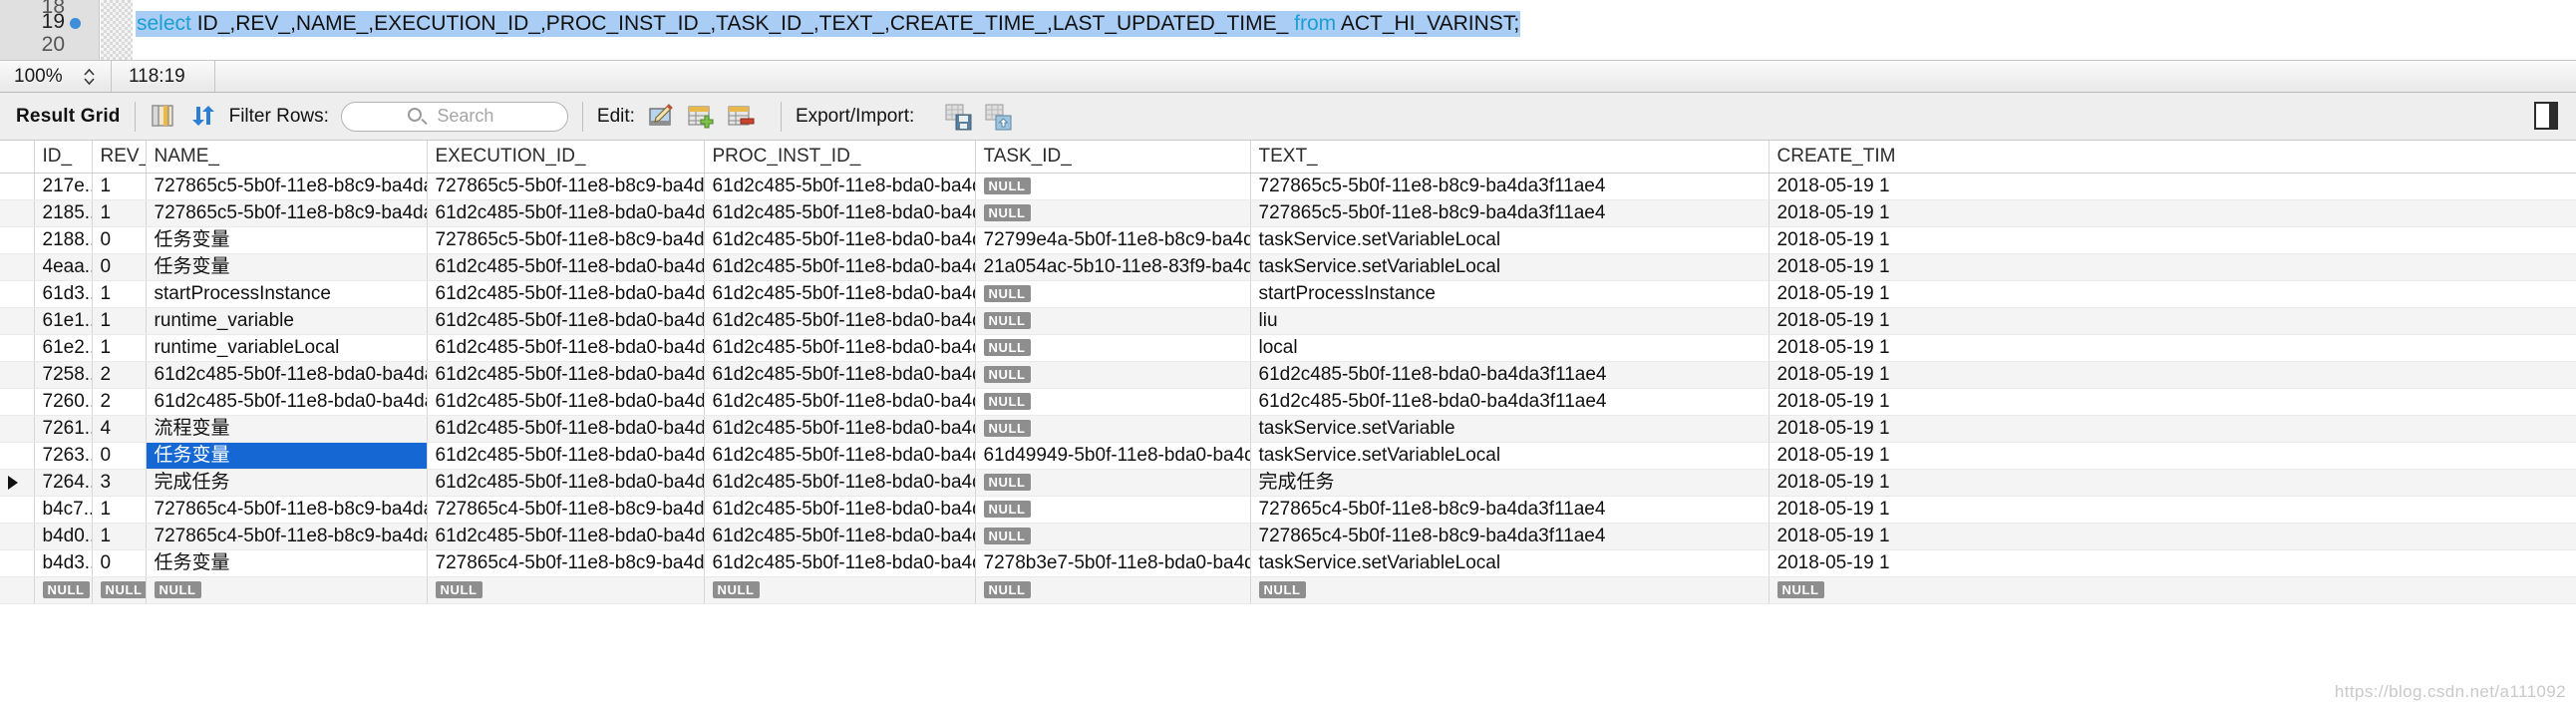 The width and height of the screenshot is (2576, 710). What do you see at coordinates (287, 429) in the screenshot?
I see `cell-name: 流程变量` at bounding box center [287, 429].